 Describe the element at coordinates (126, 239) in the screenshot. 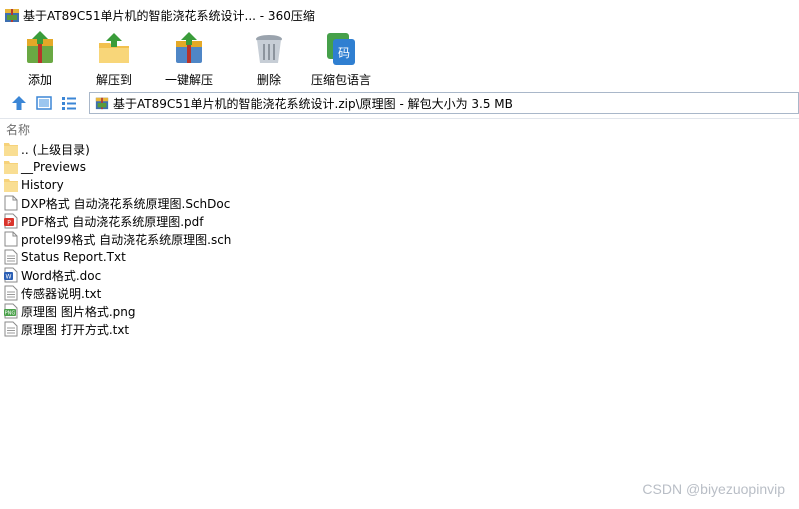

I see `file-name: protel99格式 自动浇花系统原理图.sch` at that location.